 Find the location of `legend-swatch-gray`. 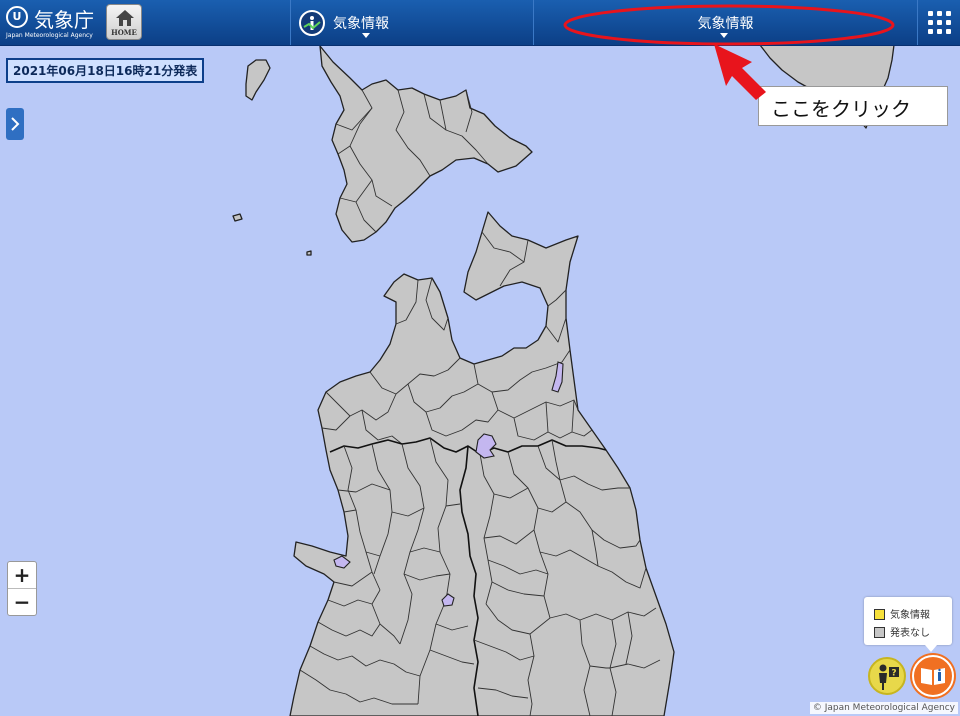

legend-swatch-gray is located at coordinates (879, 632).